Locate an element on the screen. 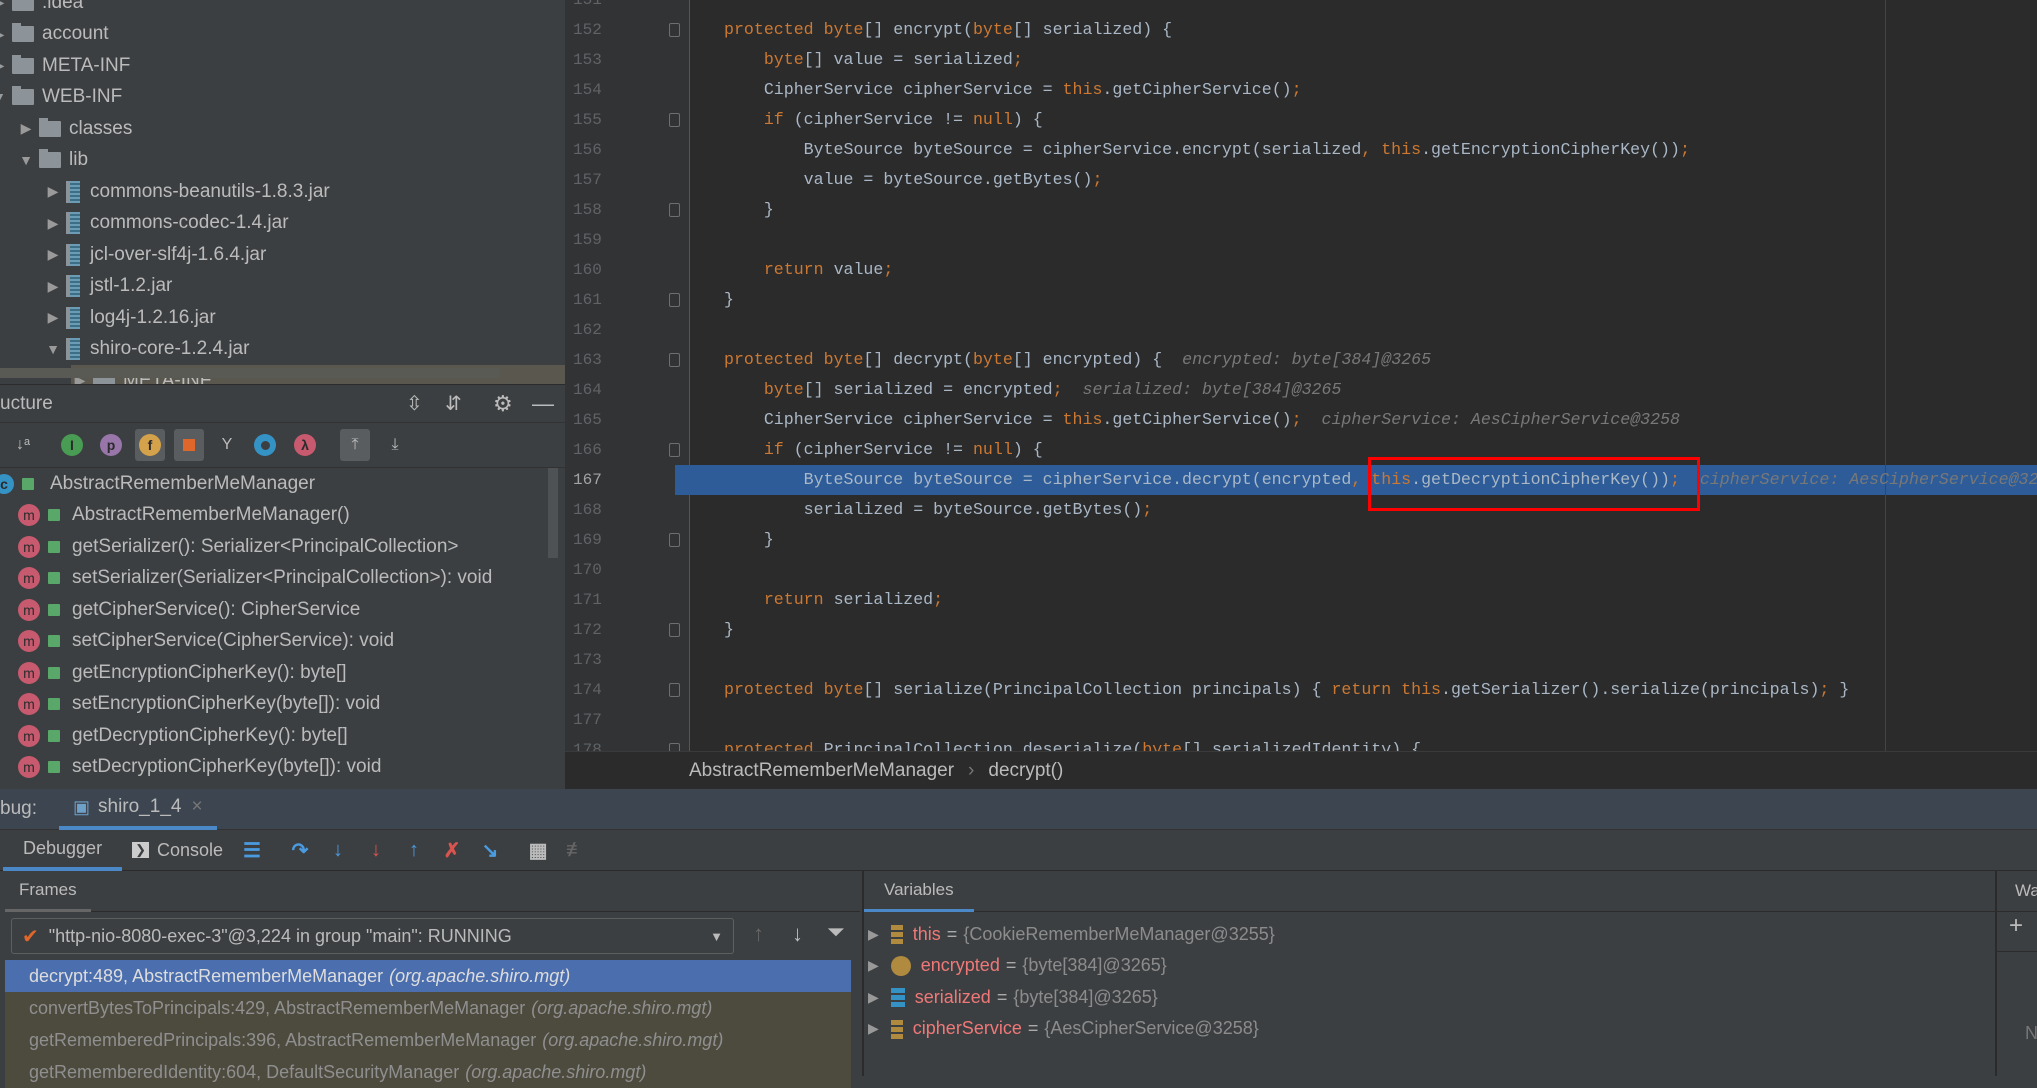 The image size is (2037, 1088). trace-icon: ≢ is located at coordinates (576, 850).